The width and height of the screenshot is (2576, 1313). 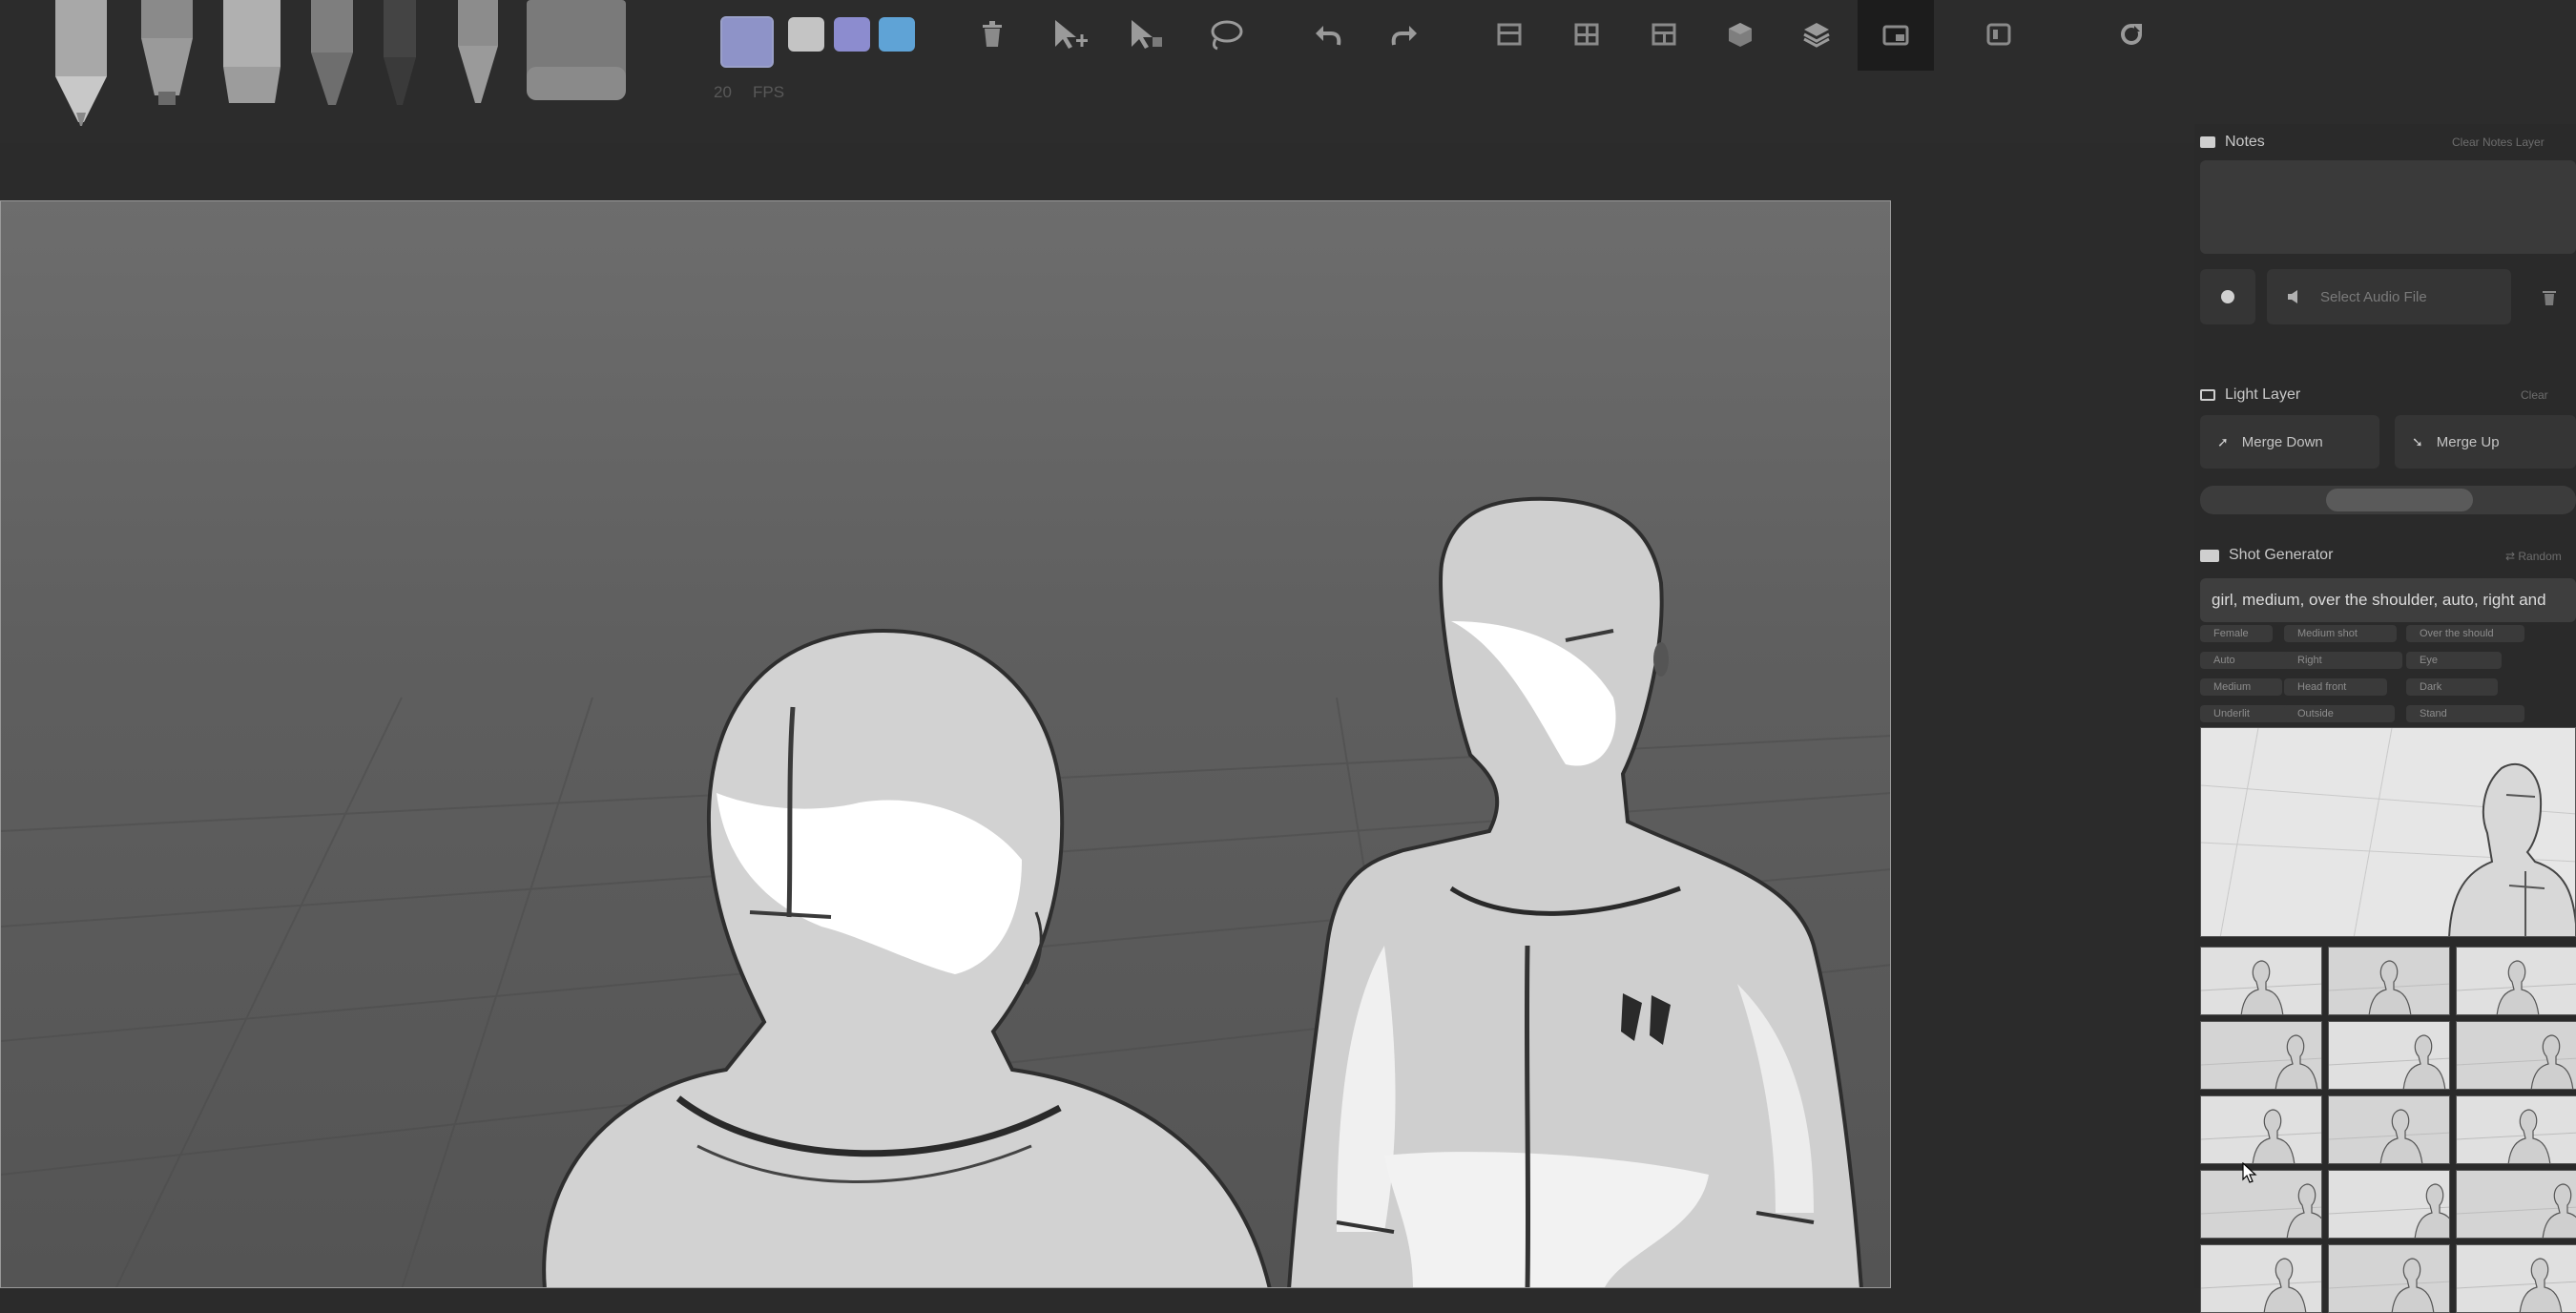 I want to click on select-audio-label: Select Audio File, so click(x=2373, y=297).